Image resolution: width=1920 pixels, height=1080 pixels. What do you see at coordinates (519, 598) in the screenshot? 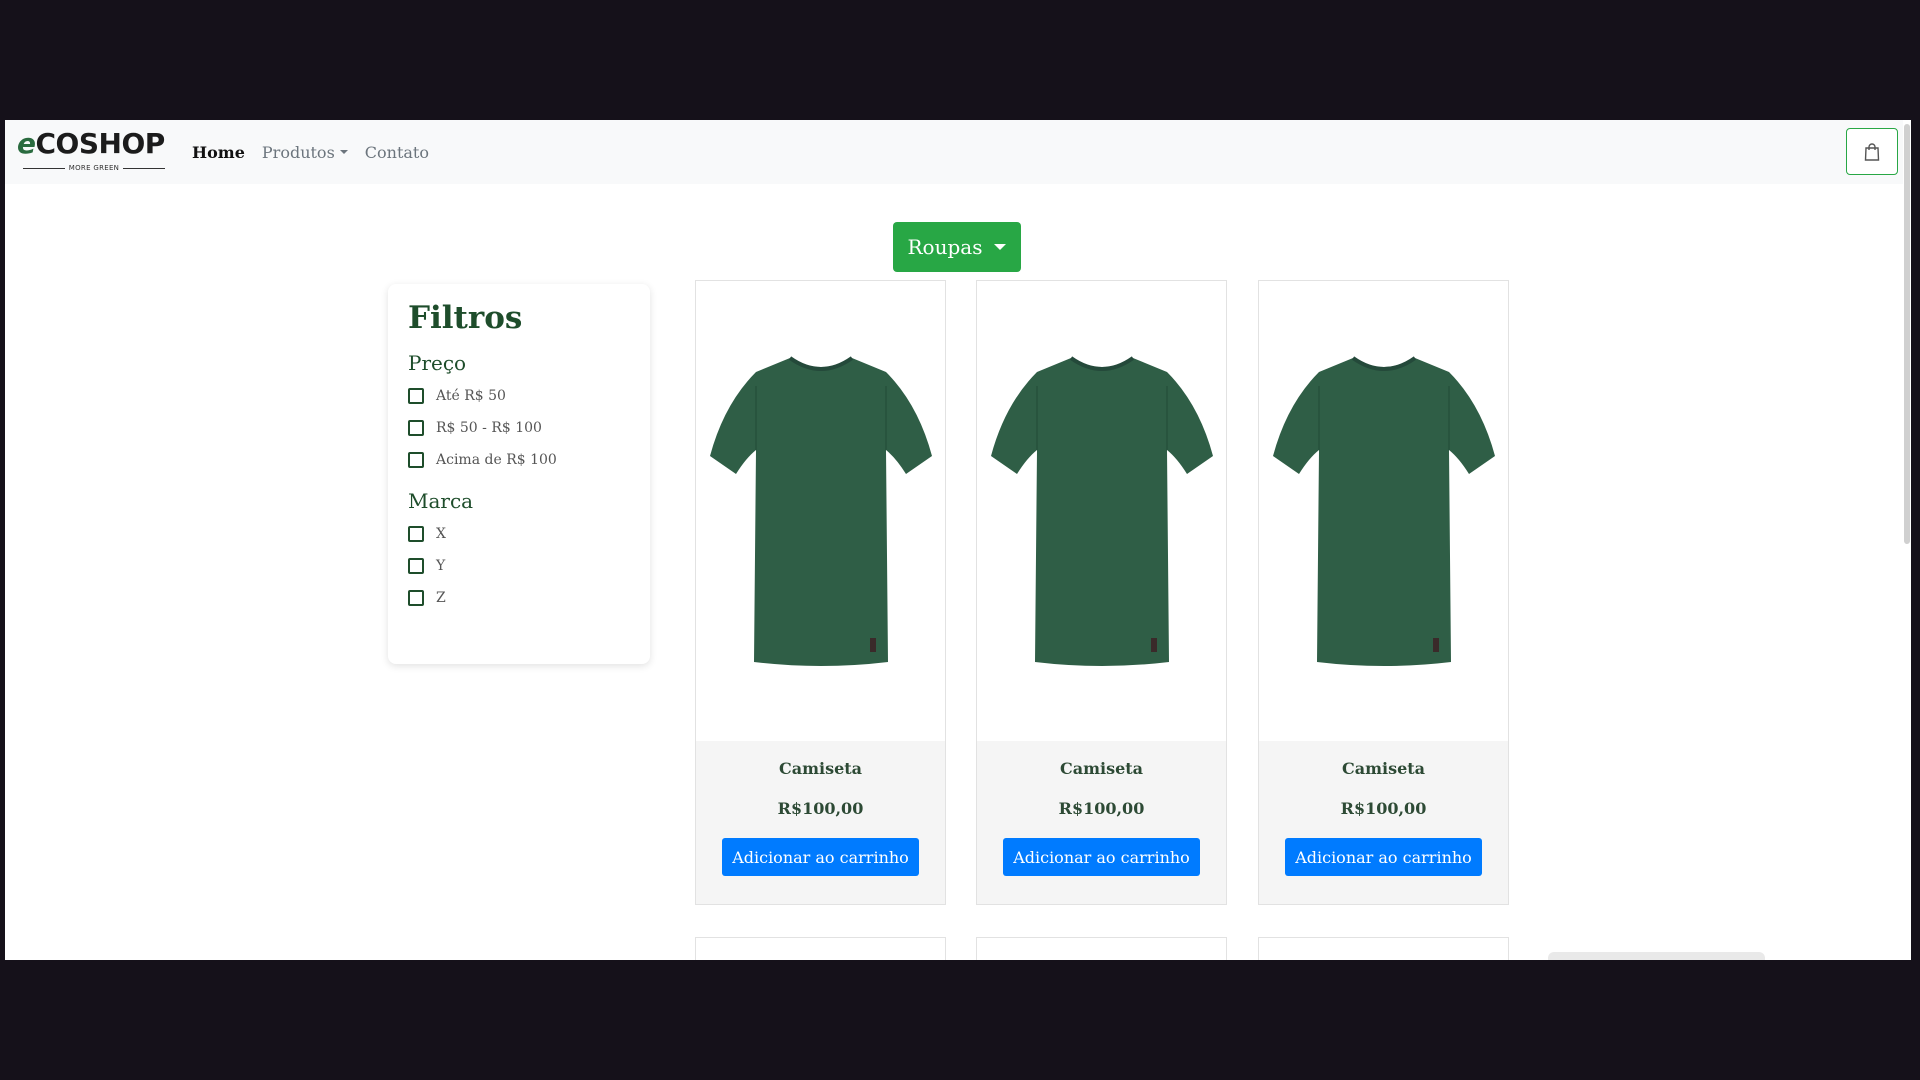
I see `brand-filter-option: Z` at bounding box center [519, 598].